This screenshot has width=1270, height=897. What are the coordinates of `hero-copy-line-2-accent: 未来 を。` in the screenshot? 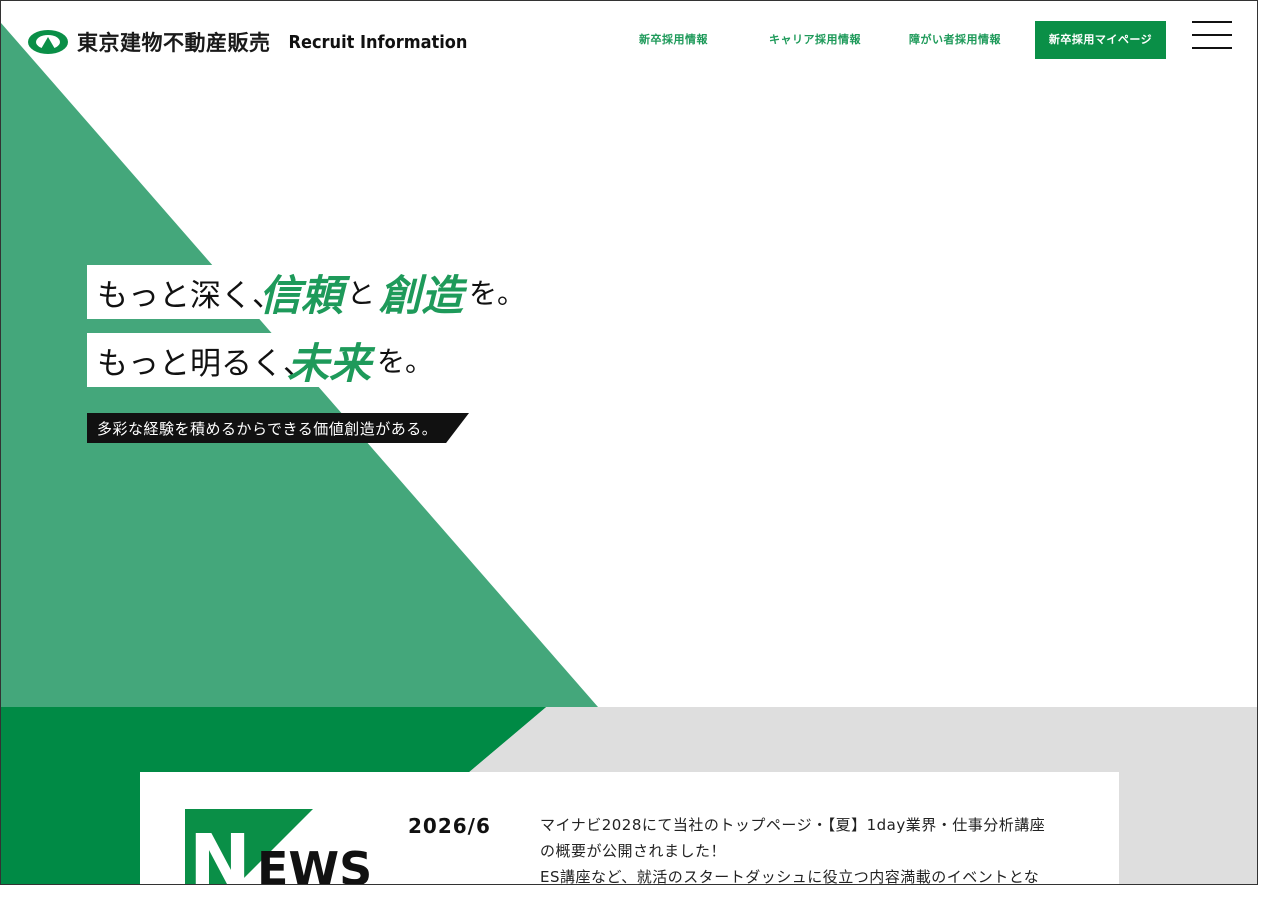 It's located at (360, 360).